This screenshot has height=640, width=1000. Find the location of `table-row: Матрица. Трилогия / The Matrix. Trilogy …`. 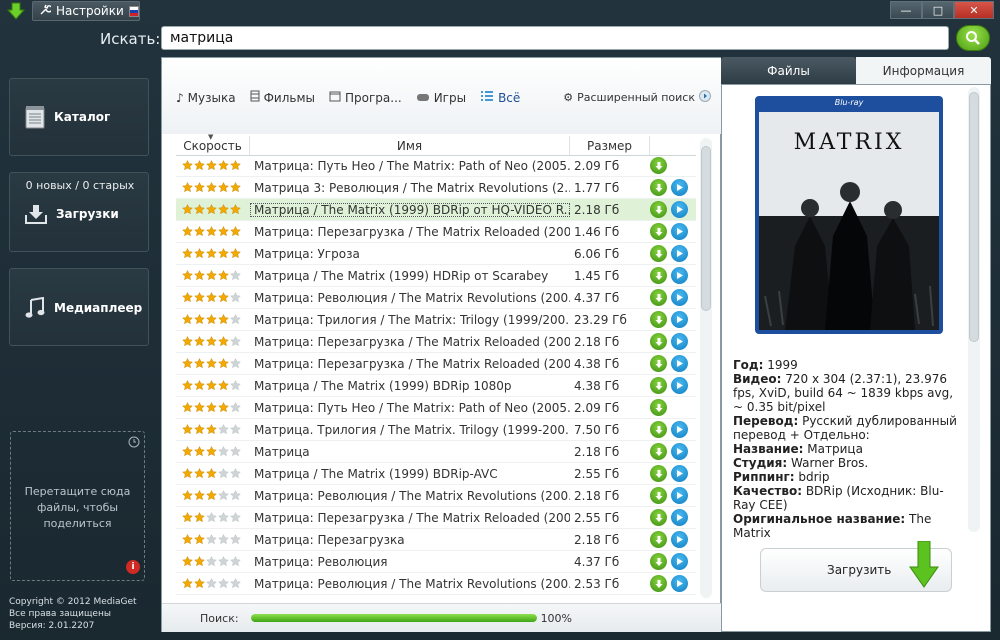

table-row: Матрица. Трилогия / The Matrix. Trilogy … is located at coordinates (436, 430).